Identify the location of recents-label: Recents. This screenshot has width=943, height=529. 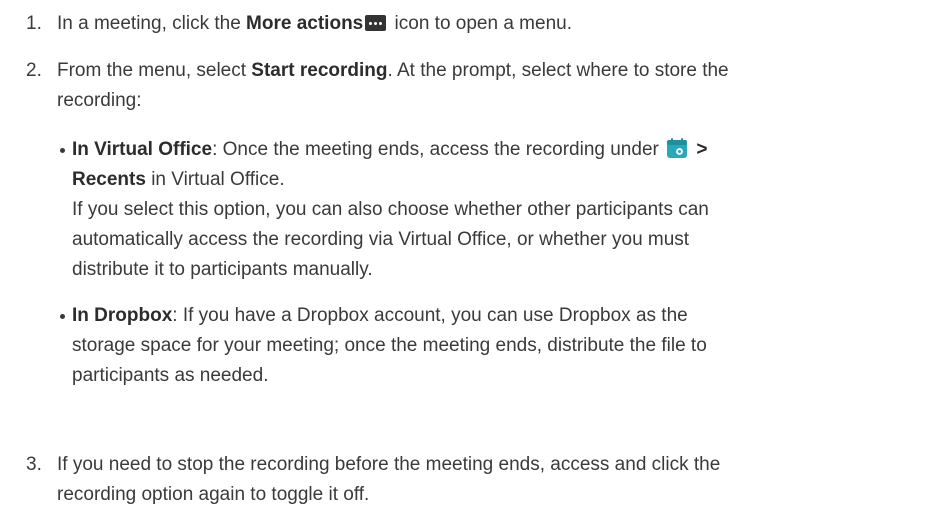
(109, 179).